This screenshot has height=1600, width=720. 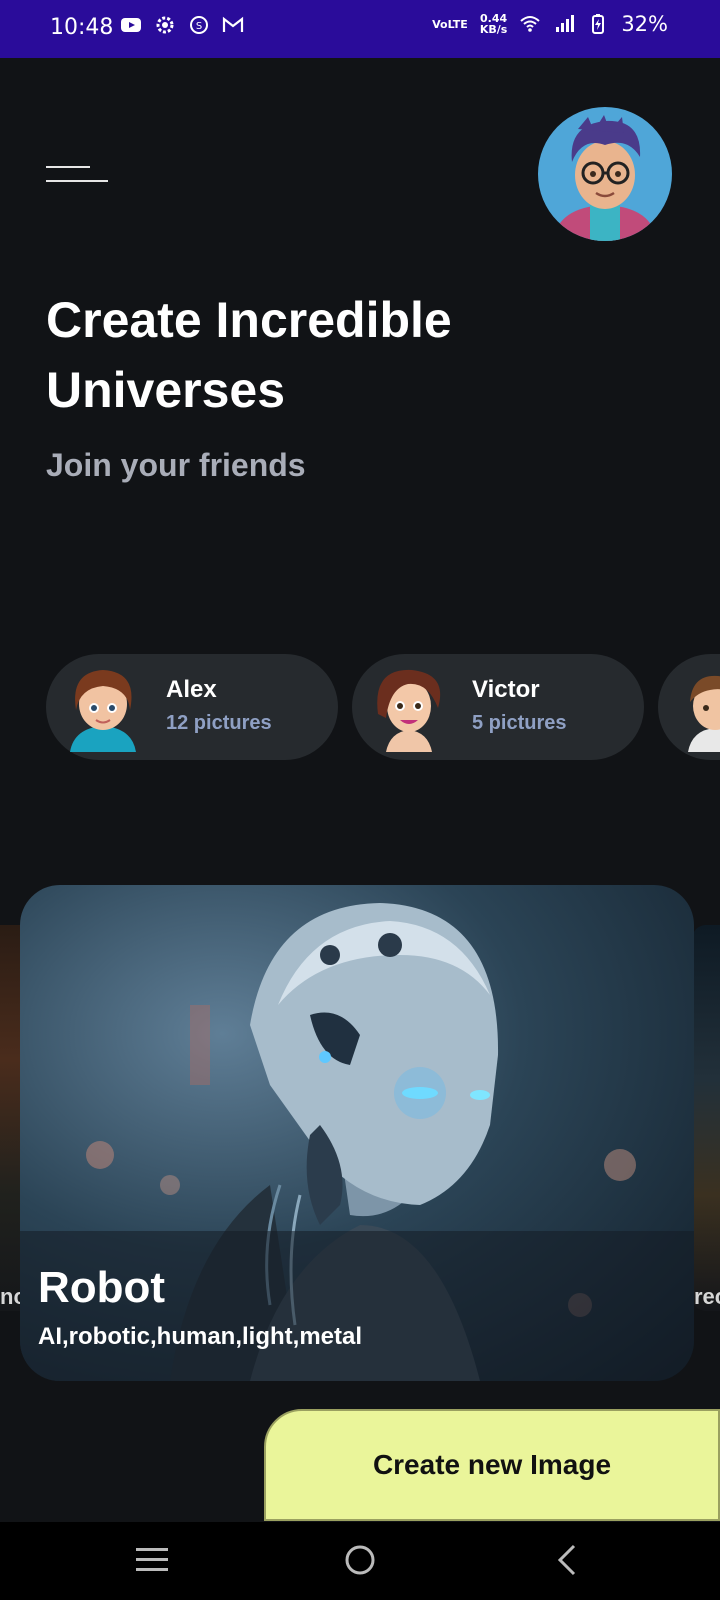 What do you see at coordinates (450, 24) in the screenshot?
I see `network-type: VoLTE` at bounding box center [450, 24].